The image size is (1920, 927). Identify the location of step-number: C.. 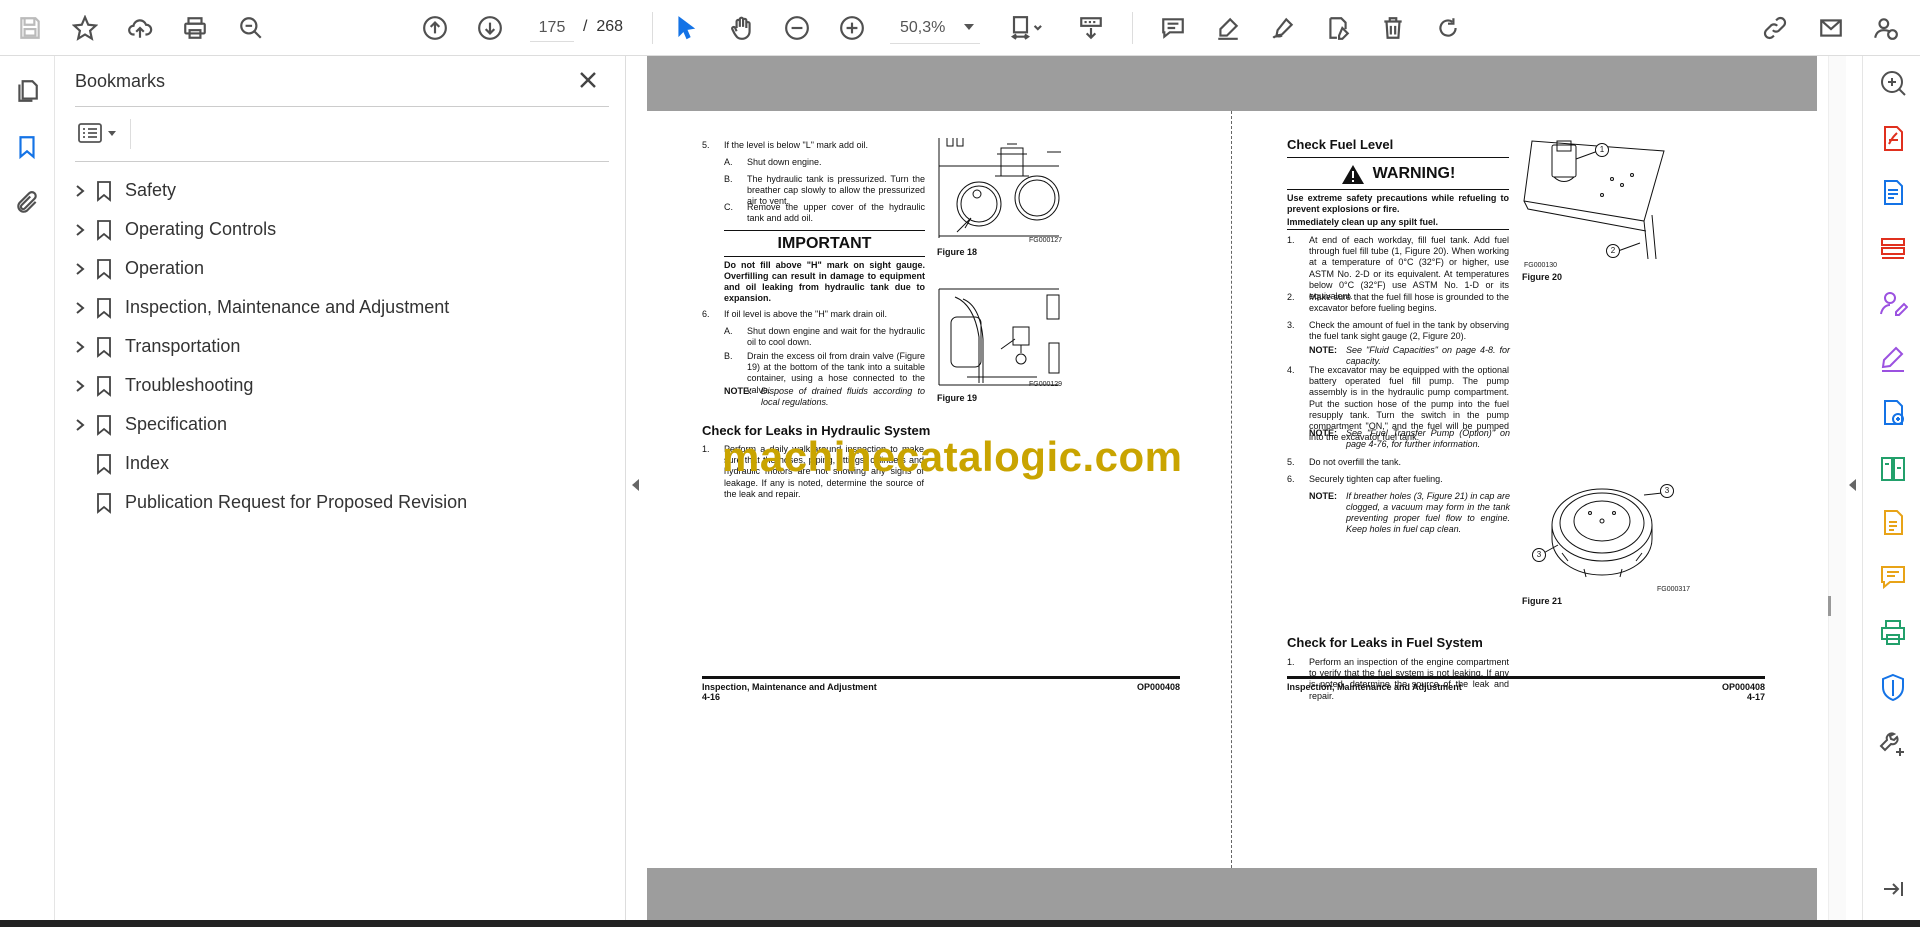
(728, 207).